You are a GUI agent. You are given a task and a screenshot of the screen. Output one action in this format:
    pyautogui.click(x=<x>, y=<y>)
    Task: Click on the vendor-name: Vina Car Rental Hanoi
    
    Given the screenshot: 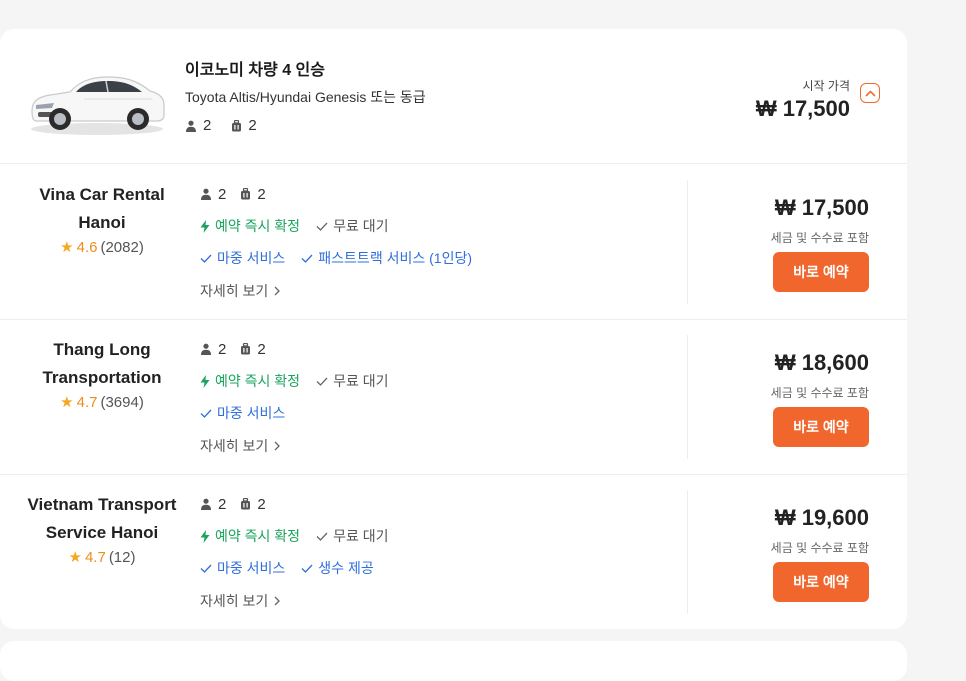 What is the action you would take?
    pyautogui.click(x=102, y=209)
    